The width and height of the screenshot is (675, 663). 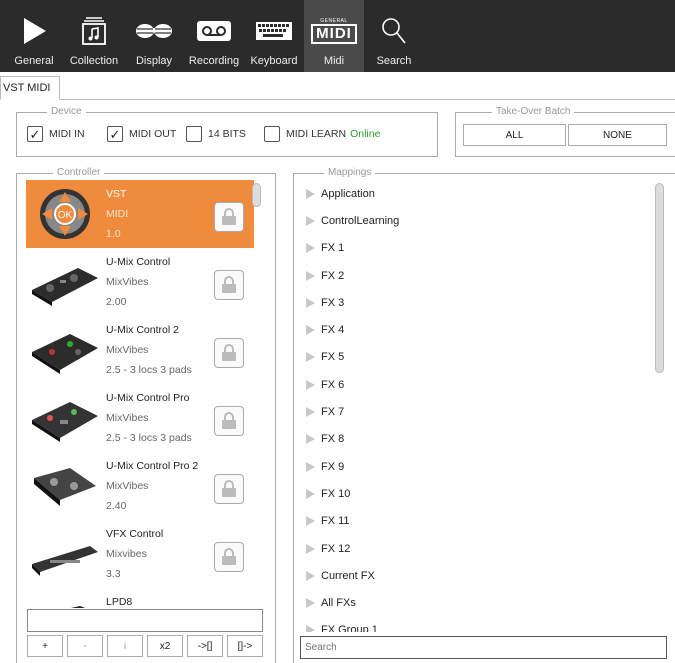 I want to click on midi-learn-checkbox, so click(x=272, y=134).